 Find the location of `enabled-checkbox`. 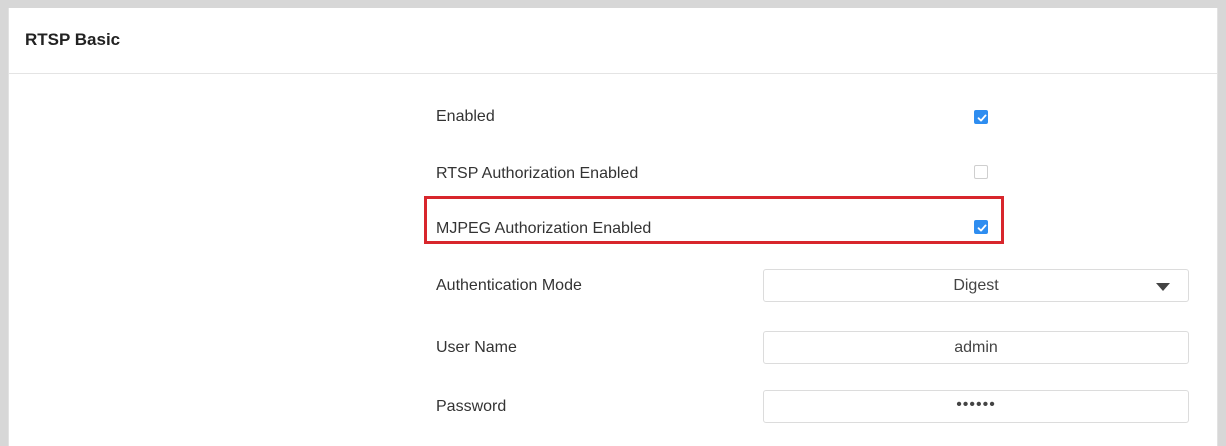

enabled-checkbox is located at coordinates (981, 117).